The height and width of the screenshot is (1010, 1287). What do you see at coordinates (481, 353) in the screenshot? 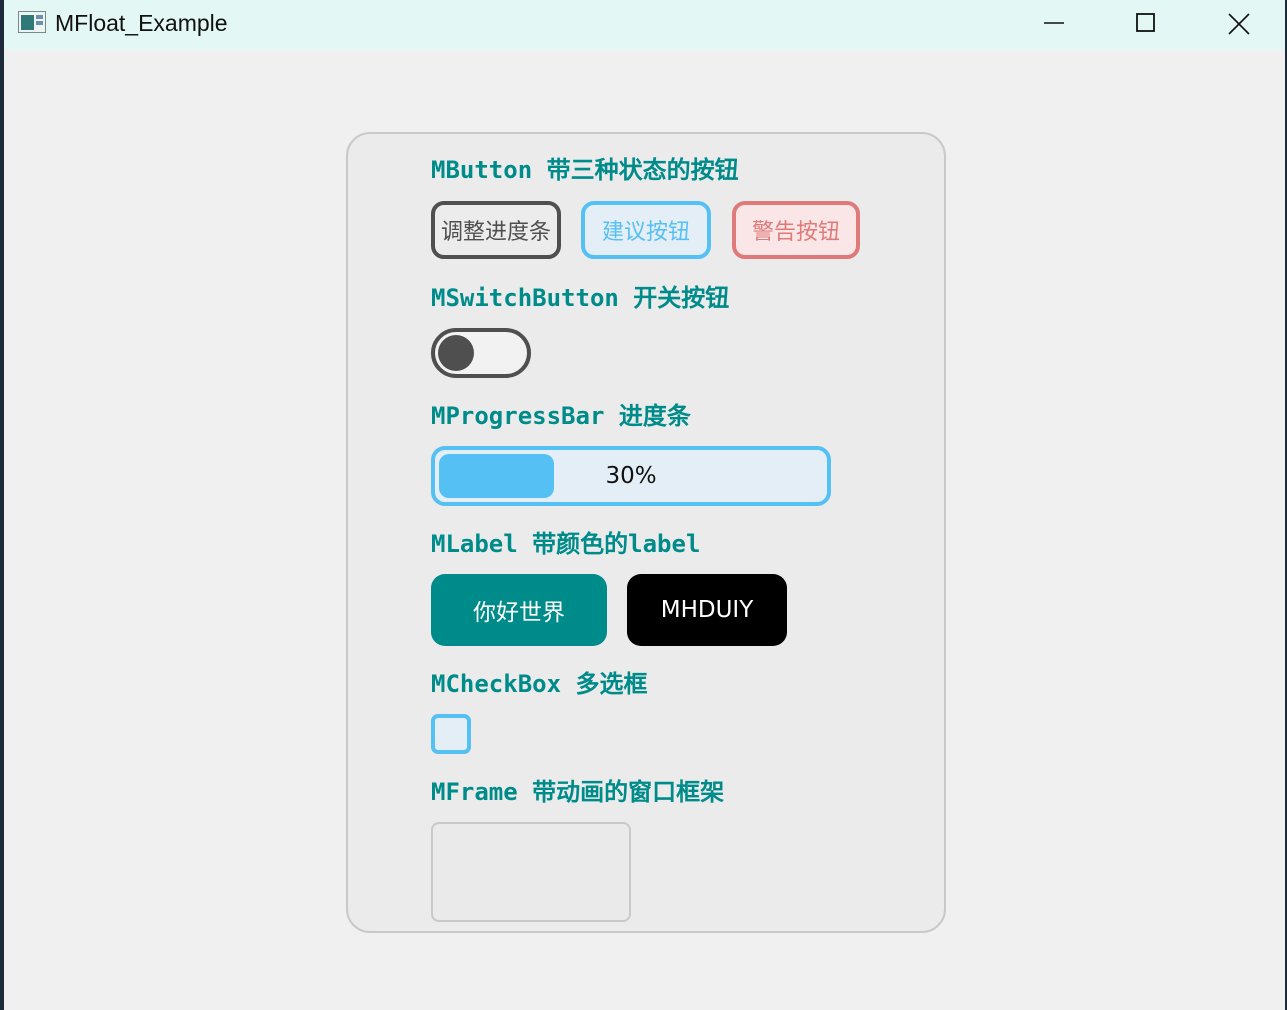
I see `switch-button` at bounding box center [481, 353].